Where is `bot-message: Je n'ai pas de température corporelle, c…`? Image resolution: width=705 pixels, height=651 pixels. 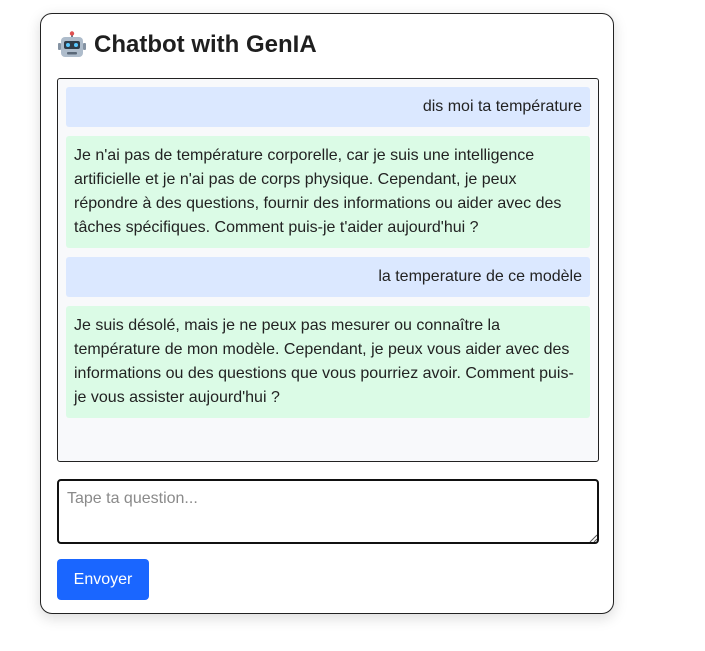 bot-message: Je n'ai pas de température corporelle, c… is located at coordinates (328, 192).